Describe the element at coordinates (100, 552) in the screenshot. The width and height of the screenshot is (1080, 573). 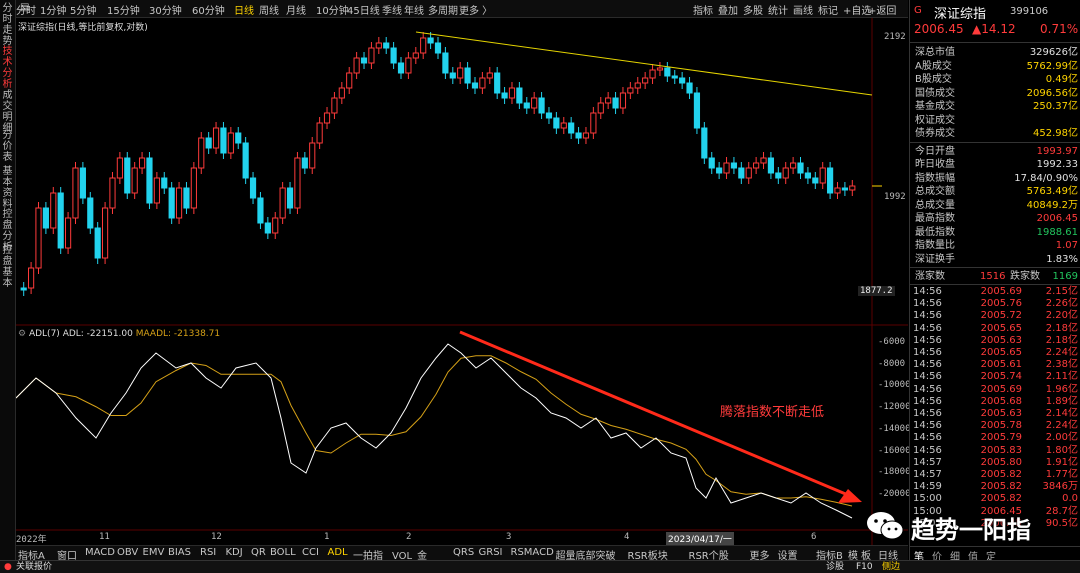
I see `indicator-tab: MACD` at that location.